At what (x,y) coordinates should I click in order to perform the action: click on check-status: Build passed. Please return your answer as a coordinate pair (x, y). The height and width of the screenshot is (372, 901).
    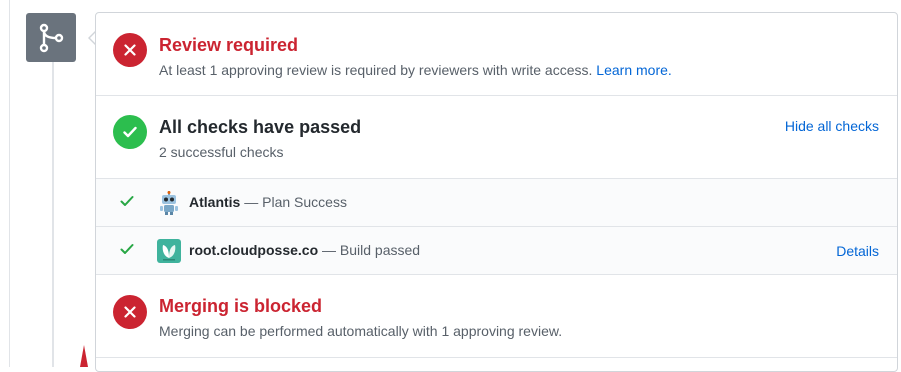
    Looking at the image, I should click on (380, 250).